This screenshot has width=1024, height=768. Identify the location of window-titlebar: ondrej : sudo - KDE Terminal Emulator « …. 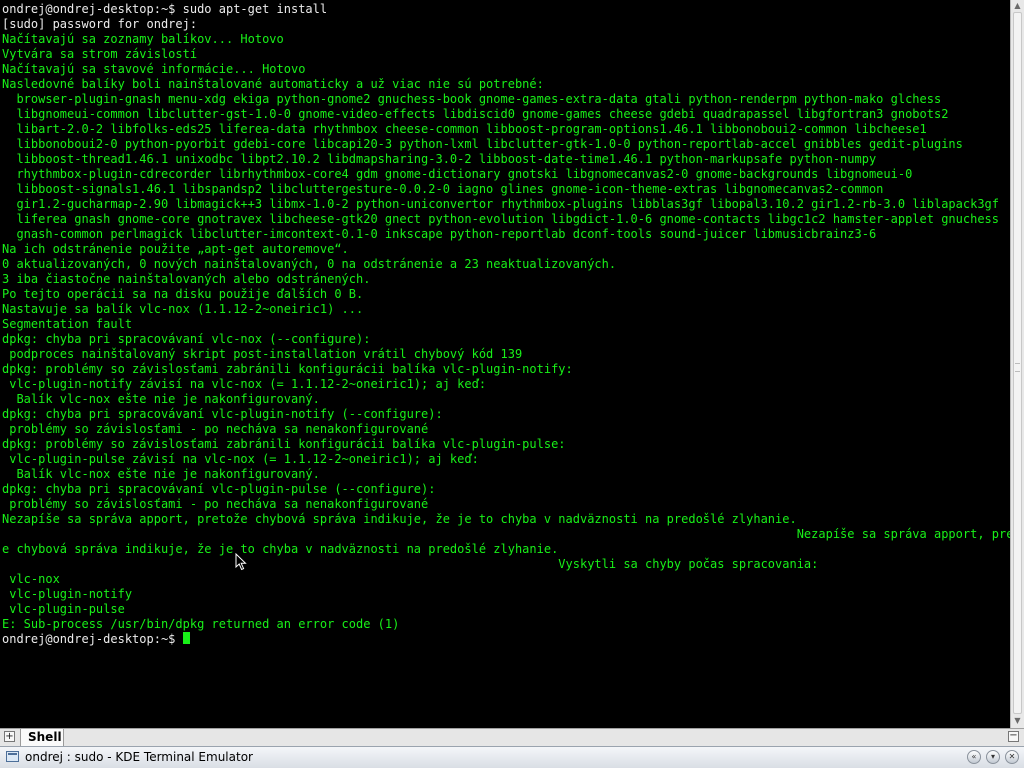
(512, 757).